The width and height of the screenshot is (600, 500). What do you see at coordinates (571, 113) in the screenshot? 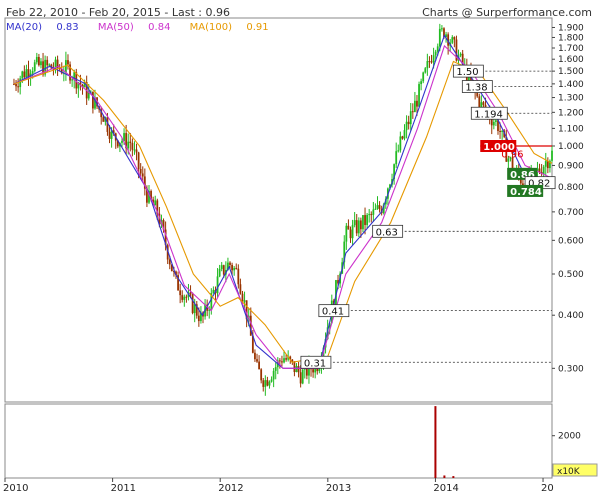
I see `y-tick-label: 1.200` at bounding box center [571, 113].